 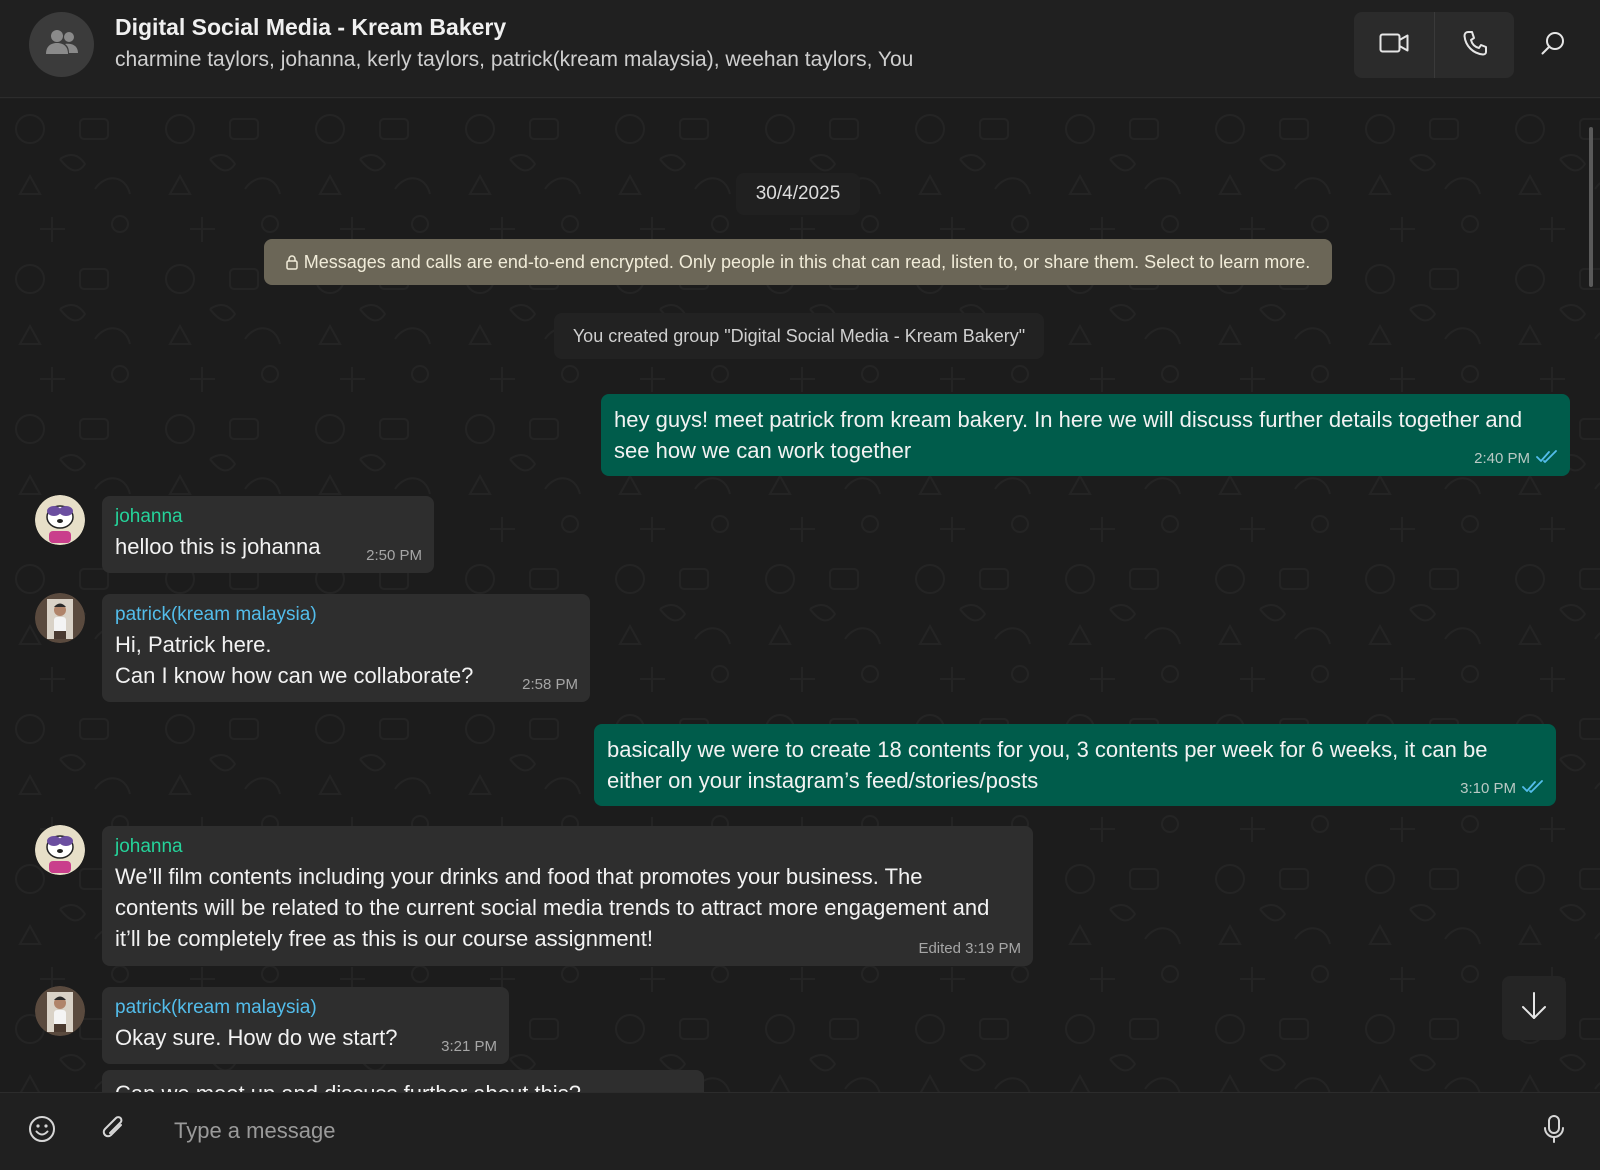 What do you see at coordinates (193, 644) in the screenshot?
I see `message-text-line: Hi, Patrick here.` at bounding box center [193, 644].